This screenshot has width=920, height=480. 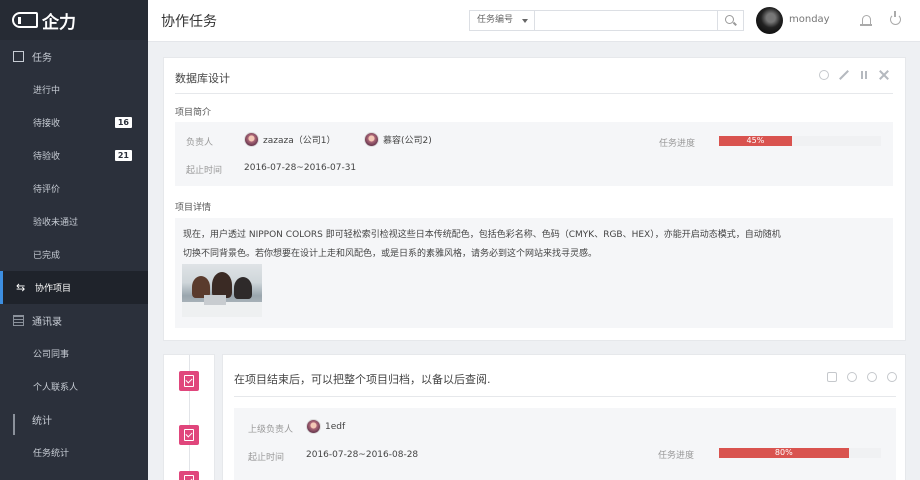 What do you see at coordinates (407, 141) in the screenshot?
I see `owner-name: 慕容(公司2)` at bounding box center [407, 141].